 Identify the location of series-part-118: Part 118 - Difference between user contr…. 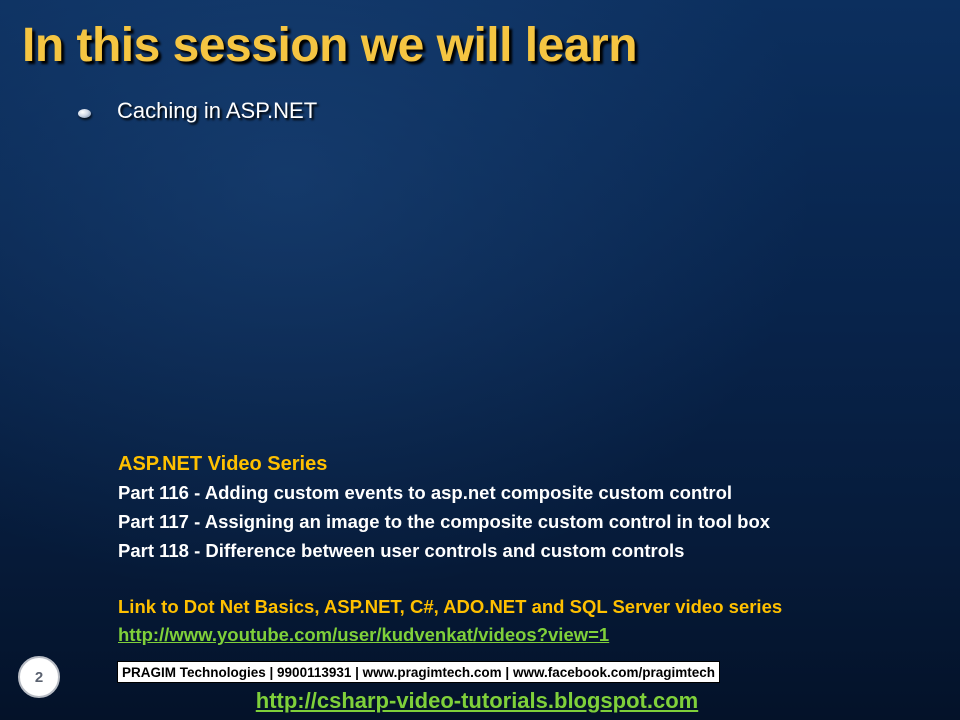
(401, 550).